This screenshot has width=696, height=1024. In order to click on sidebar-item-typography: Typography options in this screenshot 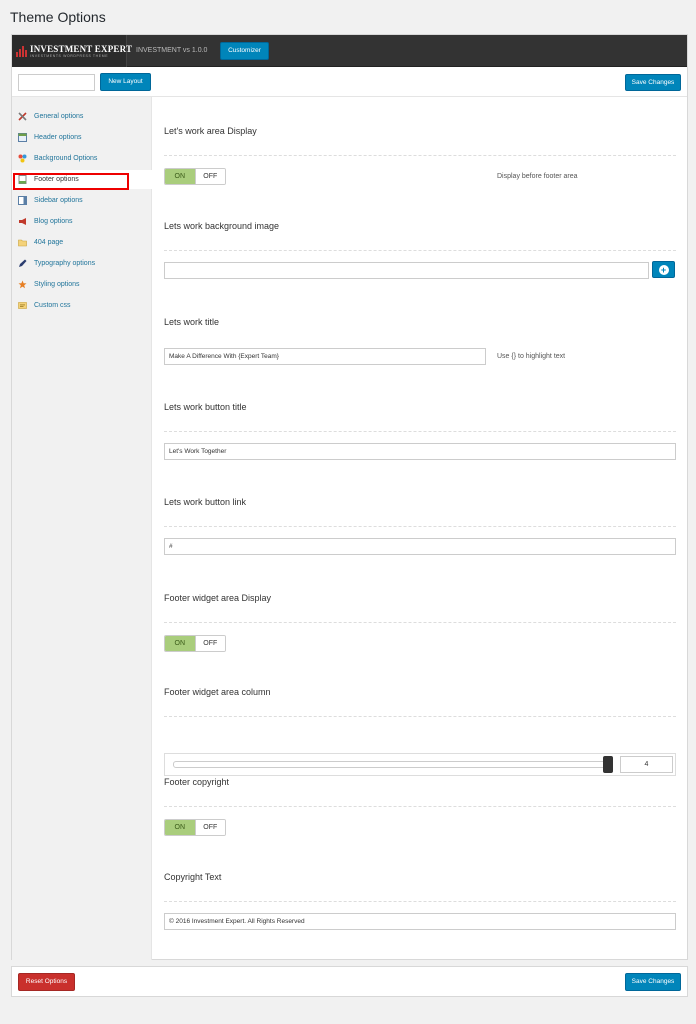, I will do `click(82, 263)`.